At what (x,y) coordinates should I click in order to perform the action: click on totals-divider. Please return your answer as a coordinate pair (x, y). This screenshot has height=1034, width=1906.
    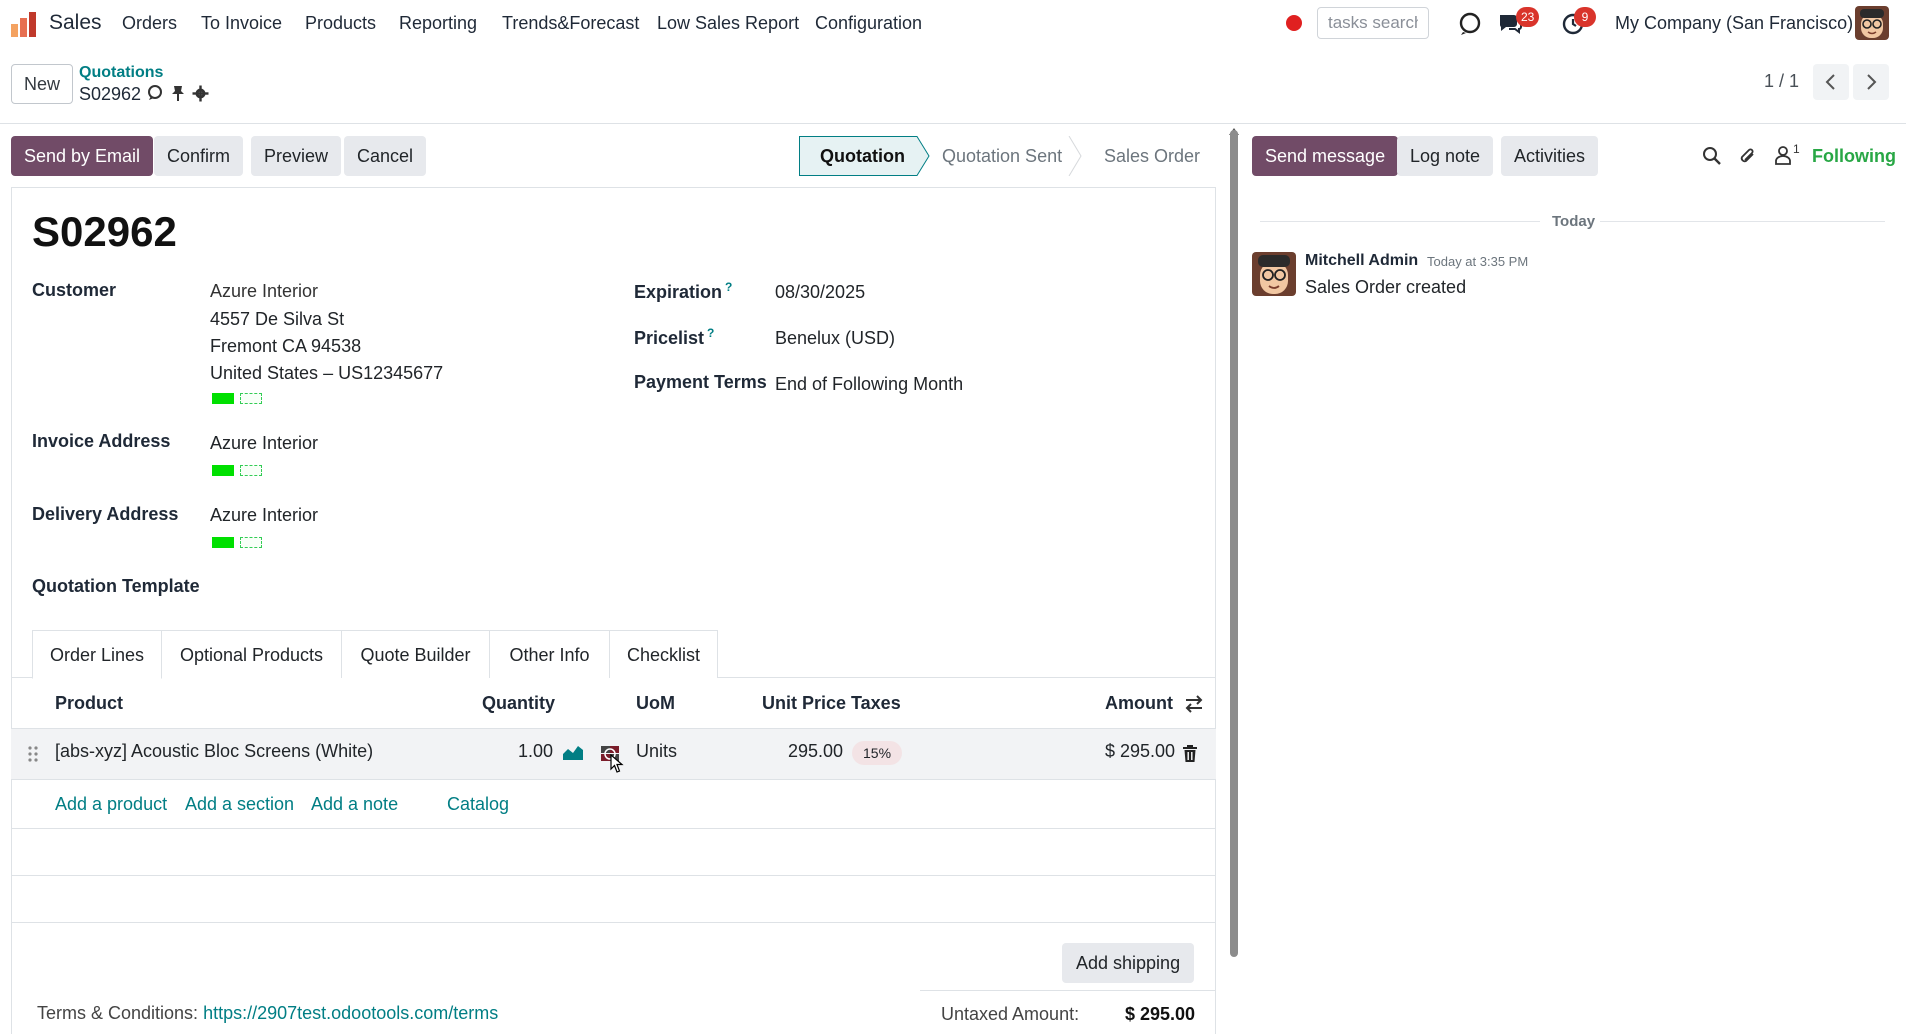
    Looking at the image, I should click on (1068, 990).